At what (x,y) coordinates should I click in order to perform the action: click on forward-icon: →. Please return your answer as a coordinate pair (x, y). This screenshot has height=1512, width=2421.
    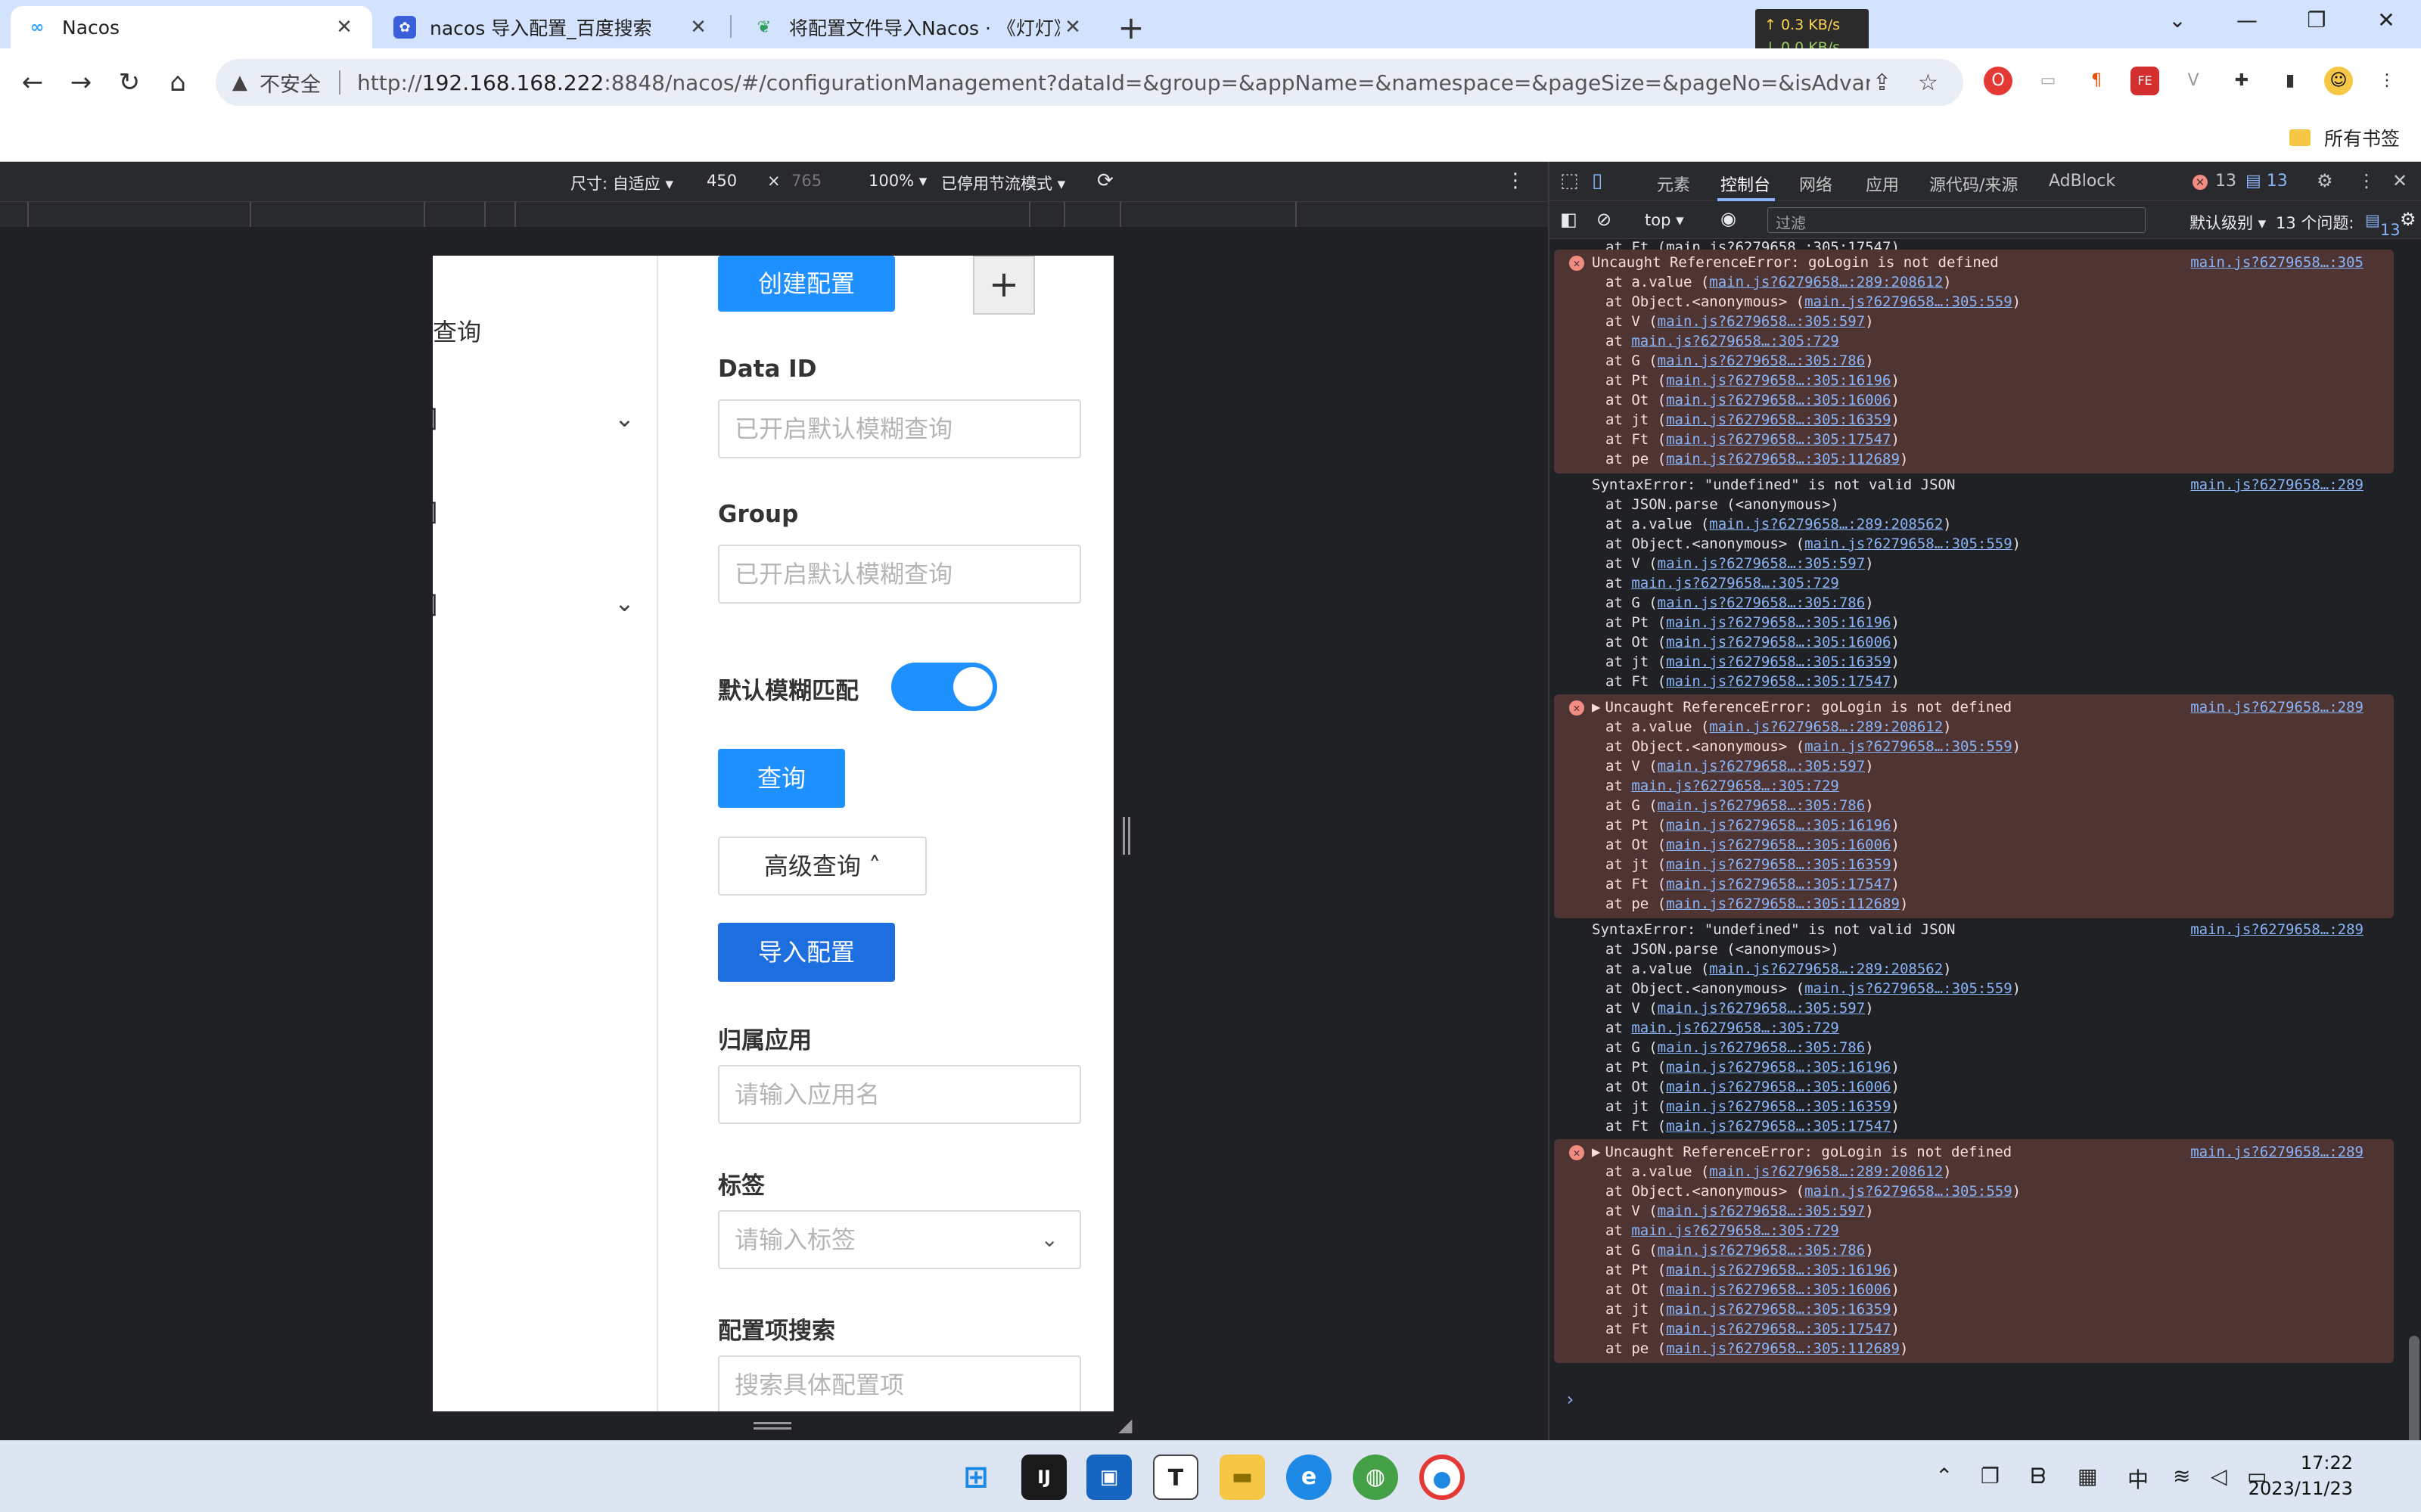
    Looking at the image, I should click on (81, 82).